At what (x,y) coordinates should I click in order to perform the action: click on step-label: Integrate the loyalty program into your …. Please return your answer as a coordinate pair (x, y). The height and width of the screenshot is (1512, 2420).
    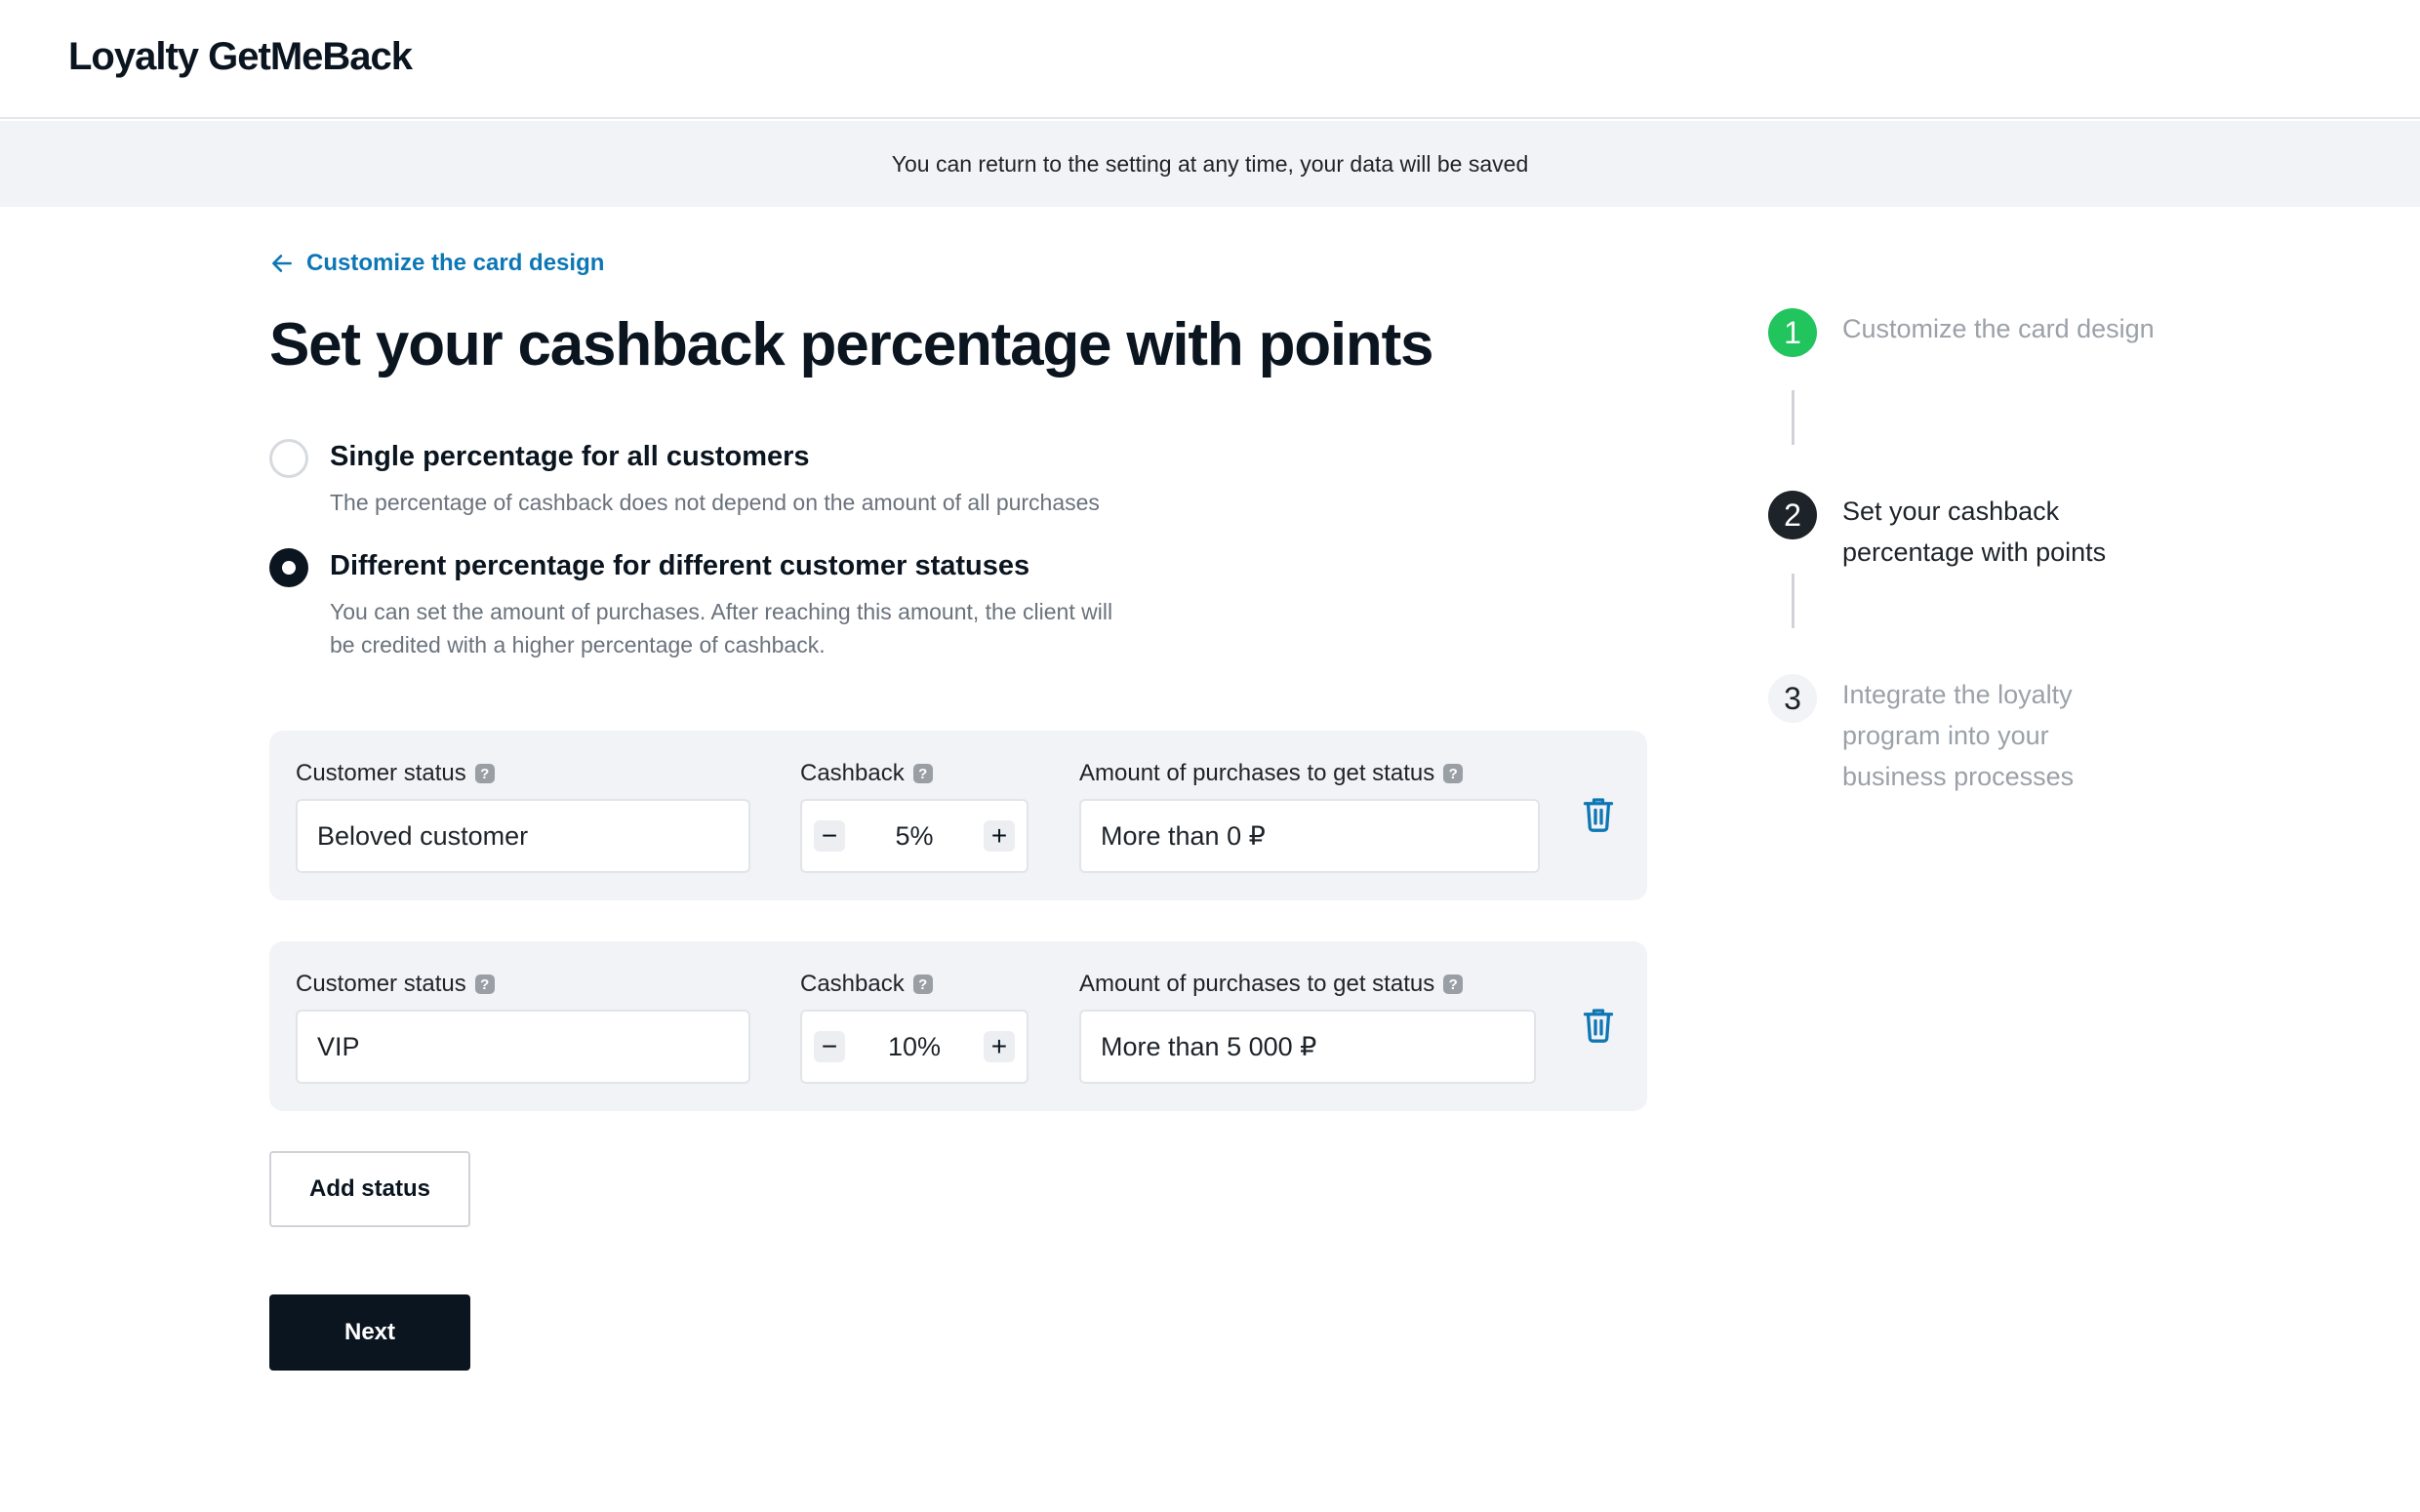
    Looking at the image, I should click on (1958, 735).